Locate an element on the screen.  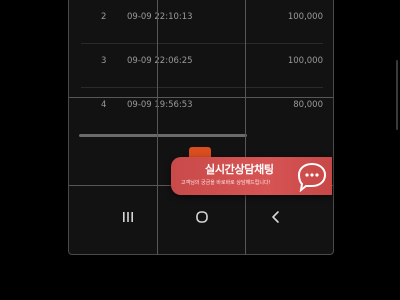
edge-indicator is located at coordinates (397, 95).